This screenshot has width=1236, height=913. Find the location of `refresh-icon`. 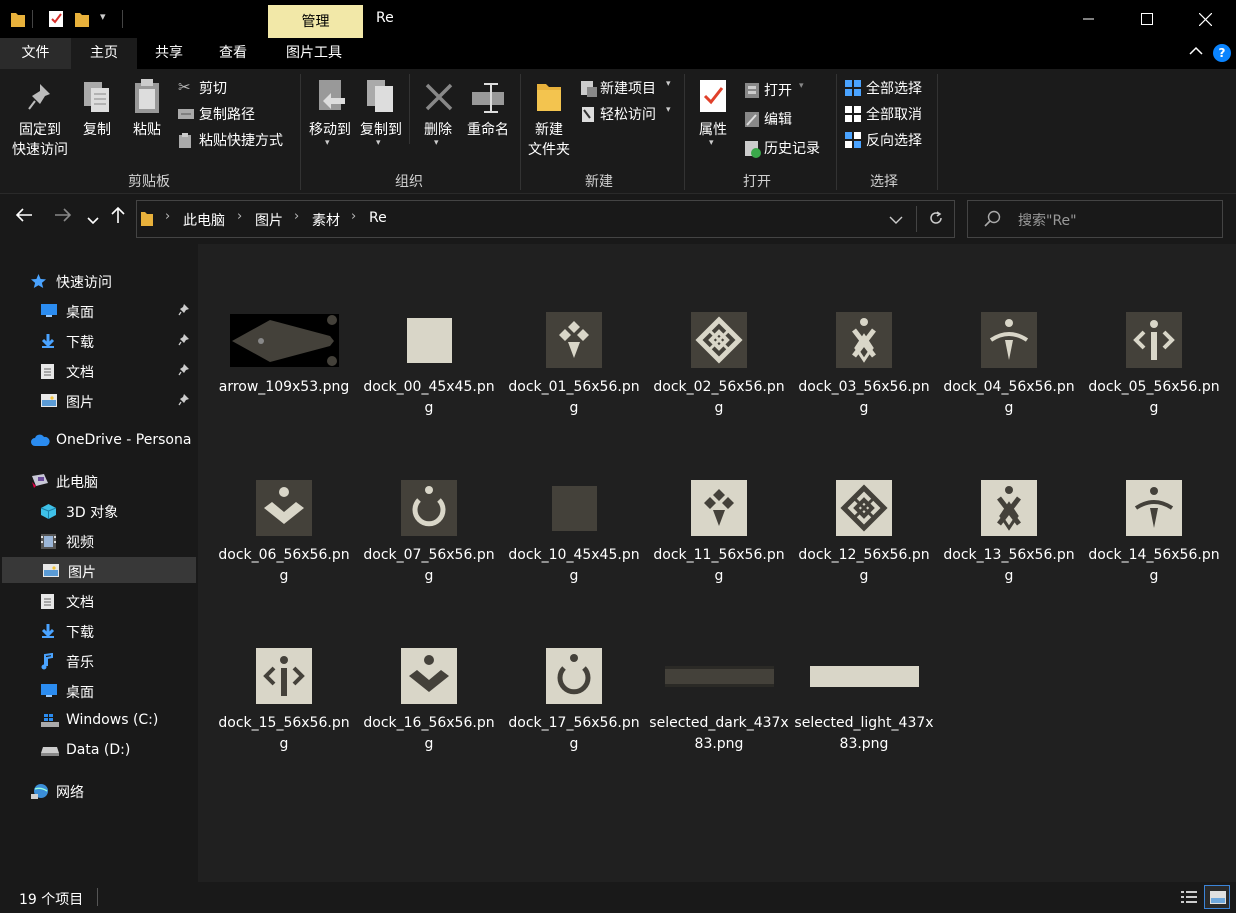

refresh-icon is located at coordinates (936, 220).